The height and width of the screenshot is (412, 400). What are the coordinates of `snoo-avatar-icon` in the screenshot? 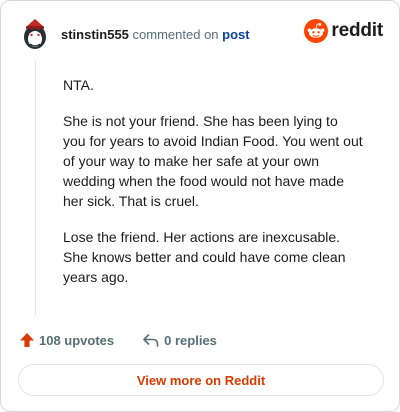 It's located at (35, 34).